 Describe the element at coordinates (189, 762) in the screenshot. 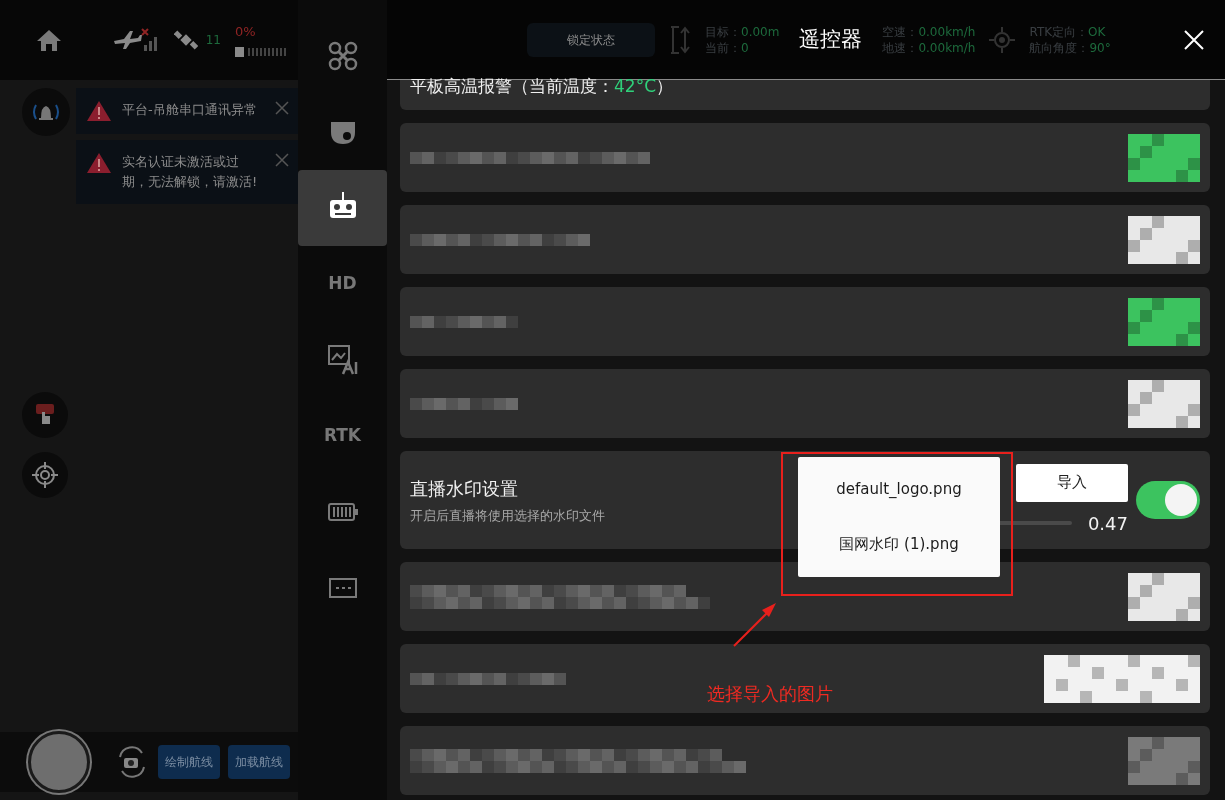

I see `route-button: 绘制航线` at that location.